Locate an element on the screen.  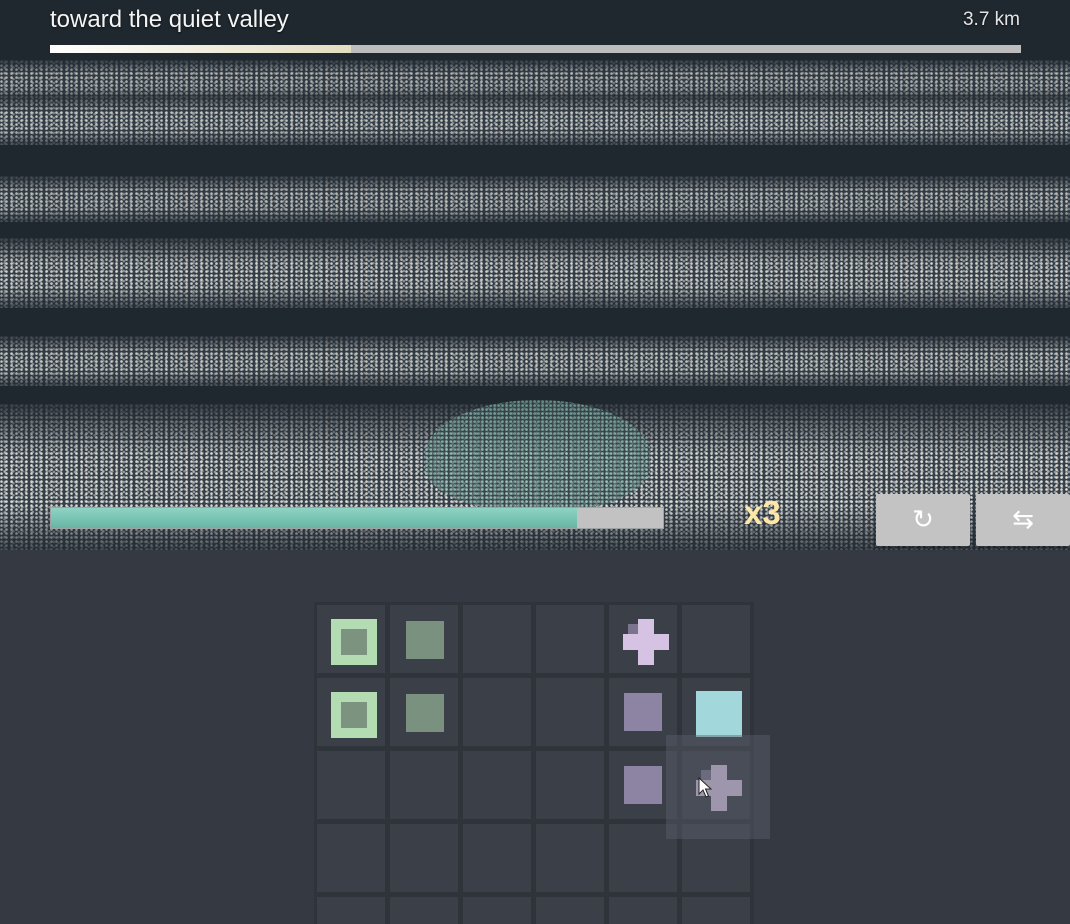
rotate-button: ↻ is located at coordinates (923, 520).